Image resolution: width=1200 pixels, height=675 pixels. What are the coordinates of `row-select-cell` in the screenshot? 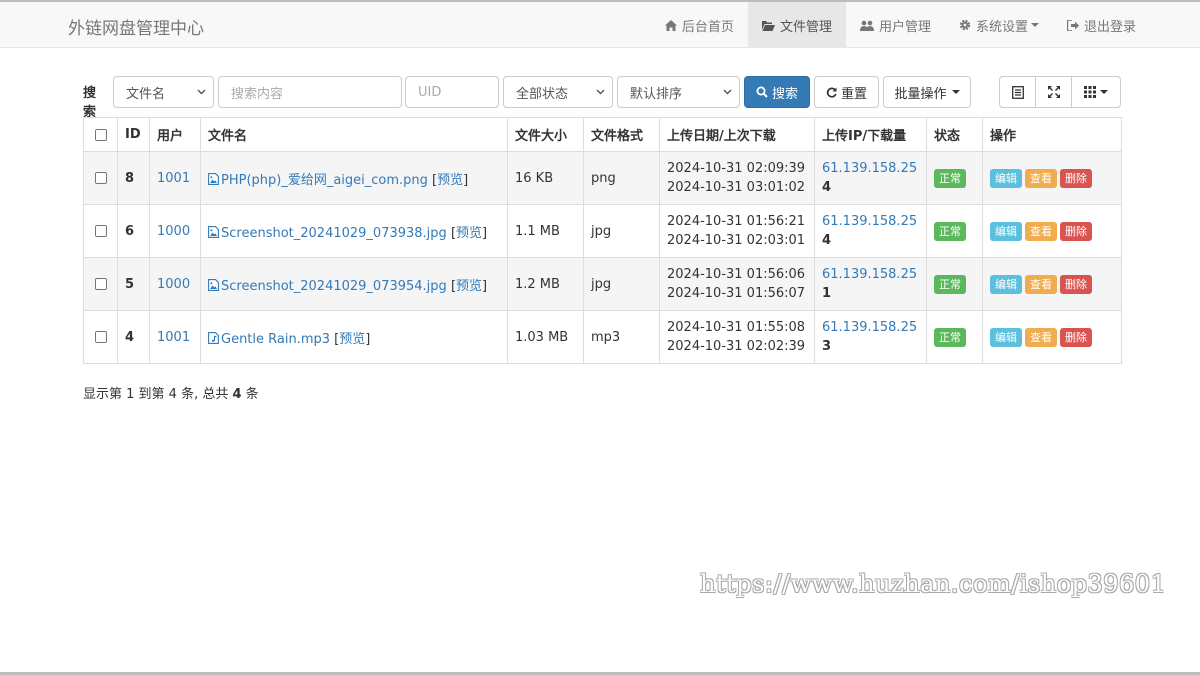 It's located at (100, 284).